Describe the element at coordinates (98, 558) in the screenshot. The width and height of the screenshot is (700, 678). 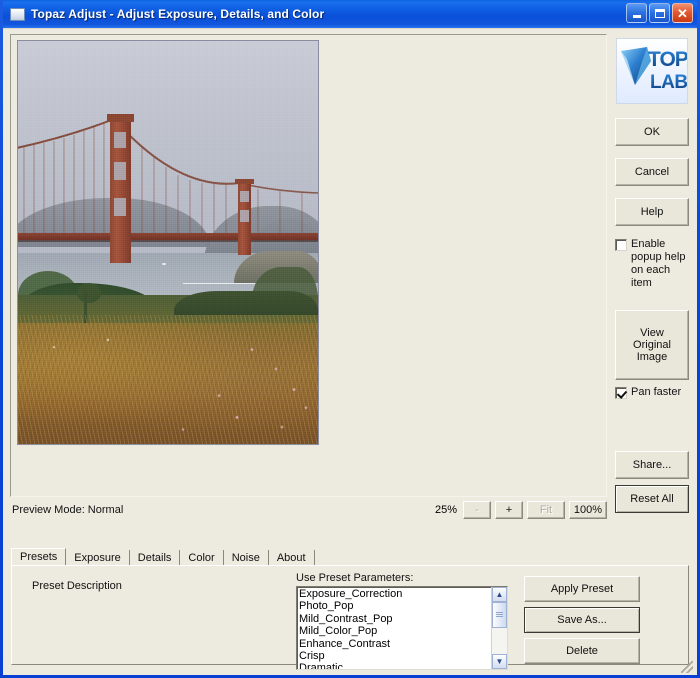
I see `tab-exposure: Exposure` at that location.